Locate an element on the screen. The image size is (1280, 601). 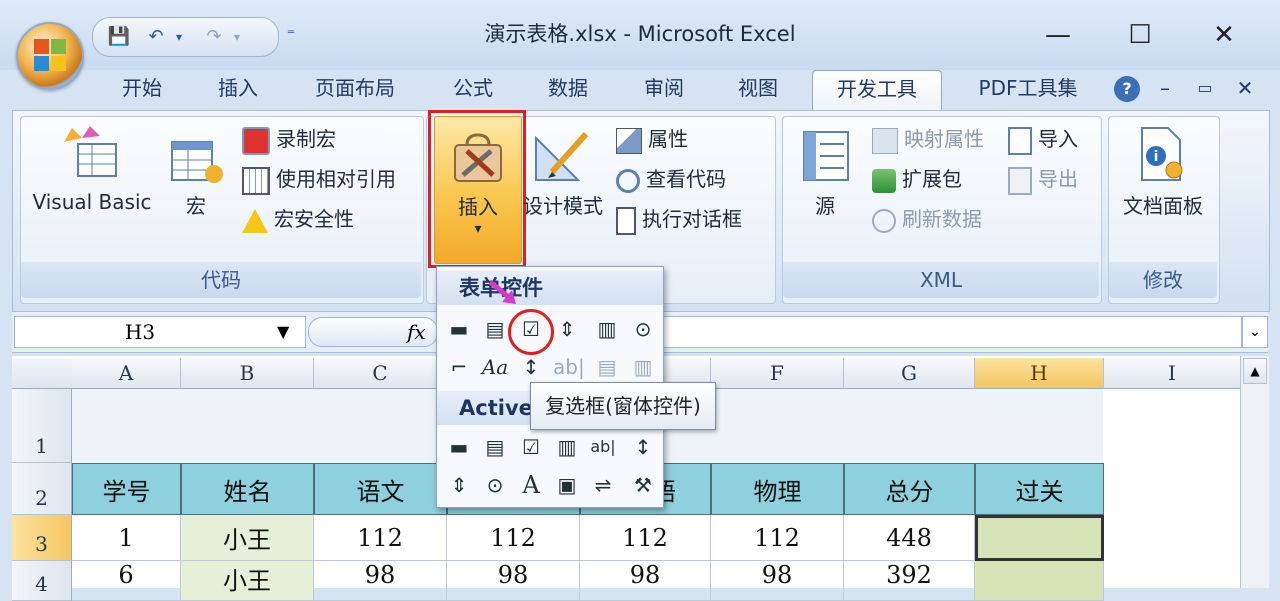
scroll-up-icon: ▲ is located at coordinates (1255, 371).